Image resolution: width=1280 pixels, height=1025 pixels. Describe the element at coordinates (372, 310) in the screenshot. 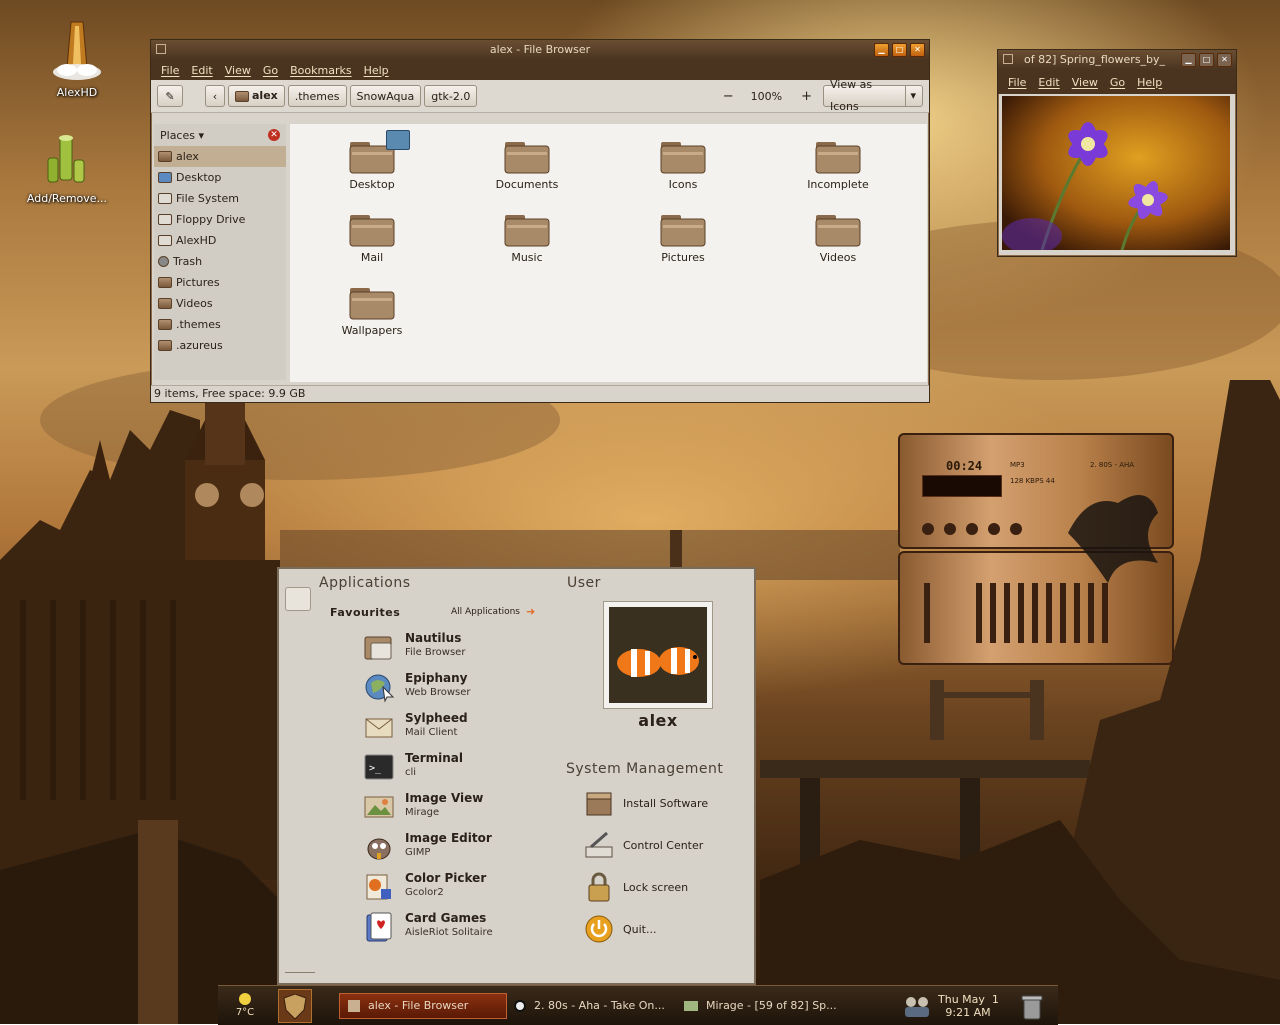

I see `folder-item-wallpapers: Wallpapers` at that location.